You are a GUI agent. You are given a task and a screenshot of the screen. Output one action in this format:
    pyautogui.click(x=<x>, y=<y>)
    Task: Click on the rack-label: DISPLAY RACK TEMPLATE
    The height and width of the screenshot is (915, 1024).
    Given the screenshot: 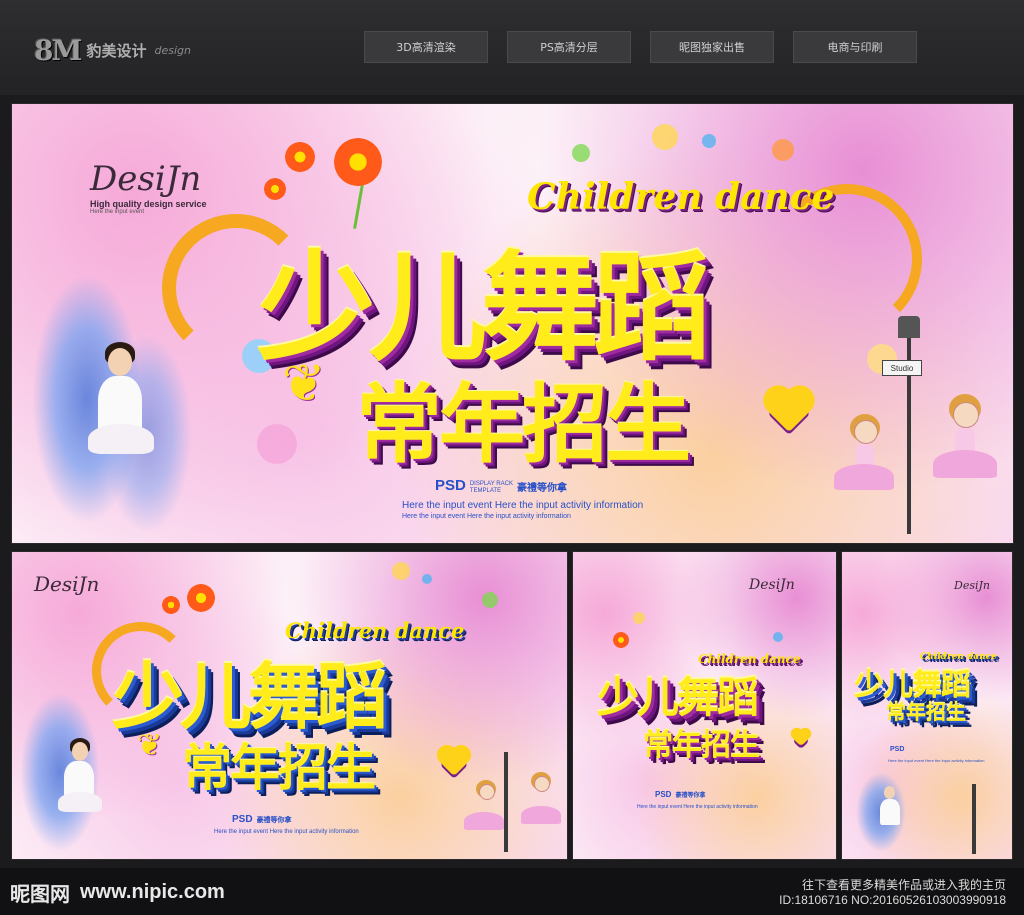 What is the action you would take?
    pyautogui.click(x=491, y=487)
    